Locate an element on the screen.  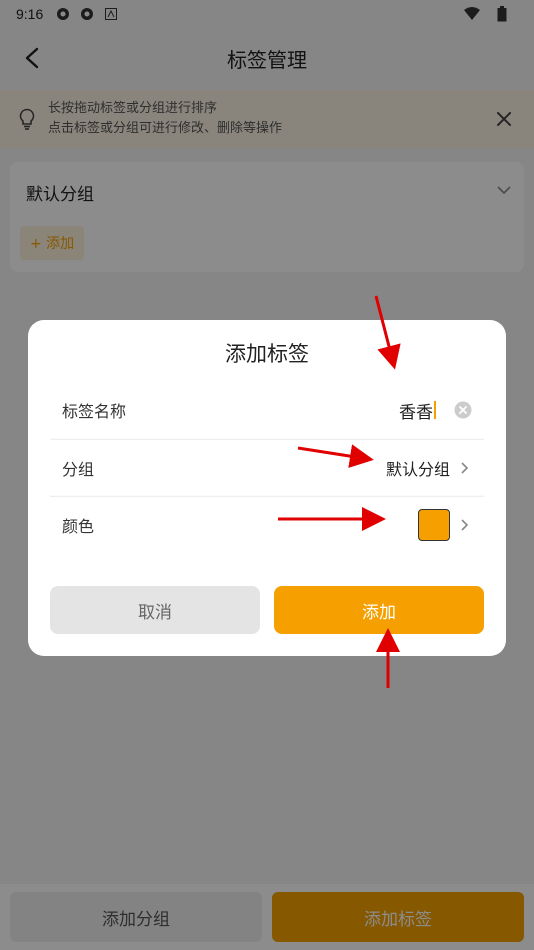
form-box: 标签名称 分组 默认分组 颜色 is located at coordinates (267, 467).